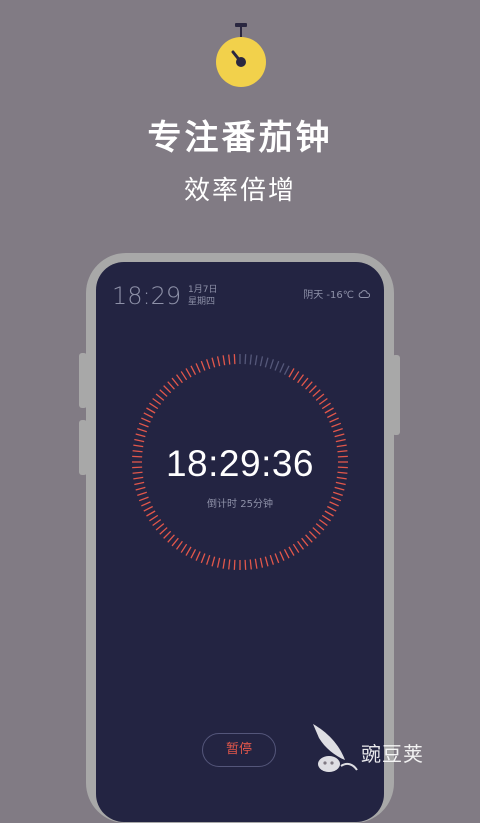 The height and width of the screenshot is (823, 480). I want to click on stopwatch-stem, so click(241, 32).